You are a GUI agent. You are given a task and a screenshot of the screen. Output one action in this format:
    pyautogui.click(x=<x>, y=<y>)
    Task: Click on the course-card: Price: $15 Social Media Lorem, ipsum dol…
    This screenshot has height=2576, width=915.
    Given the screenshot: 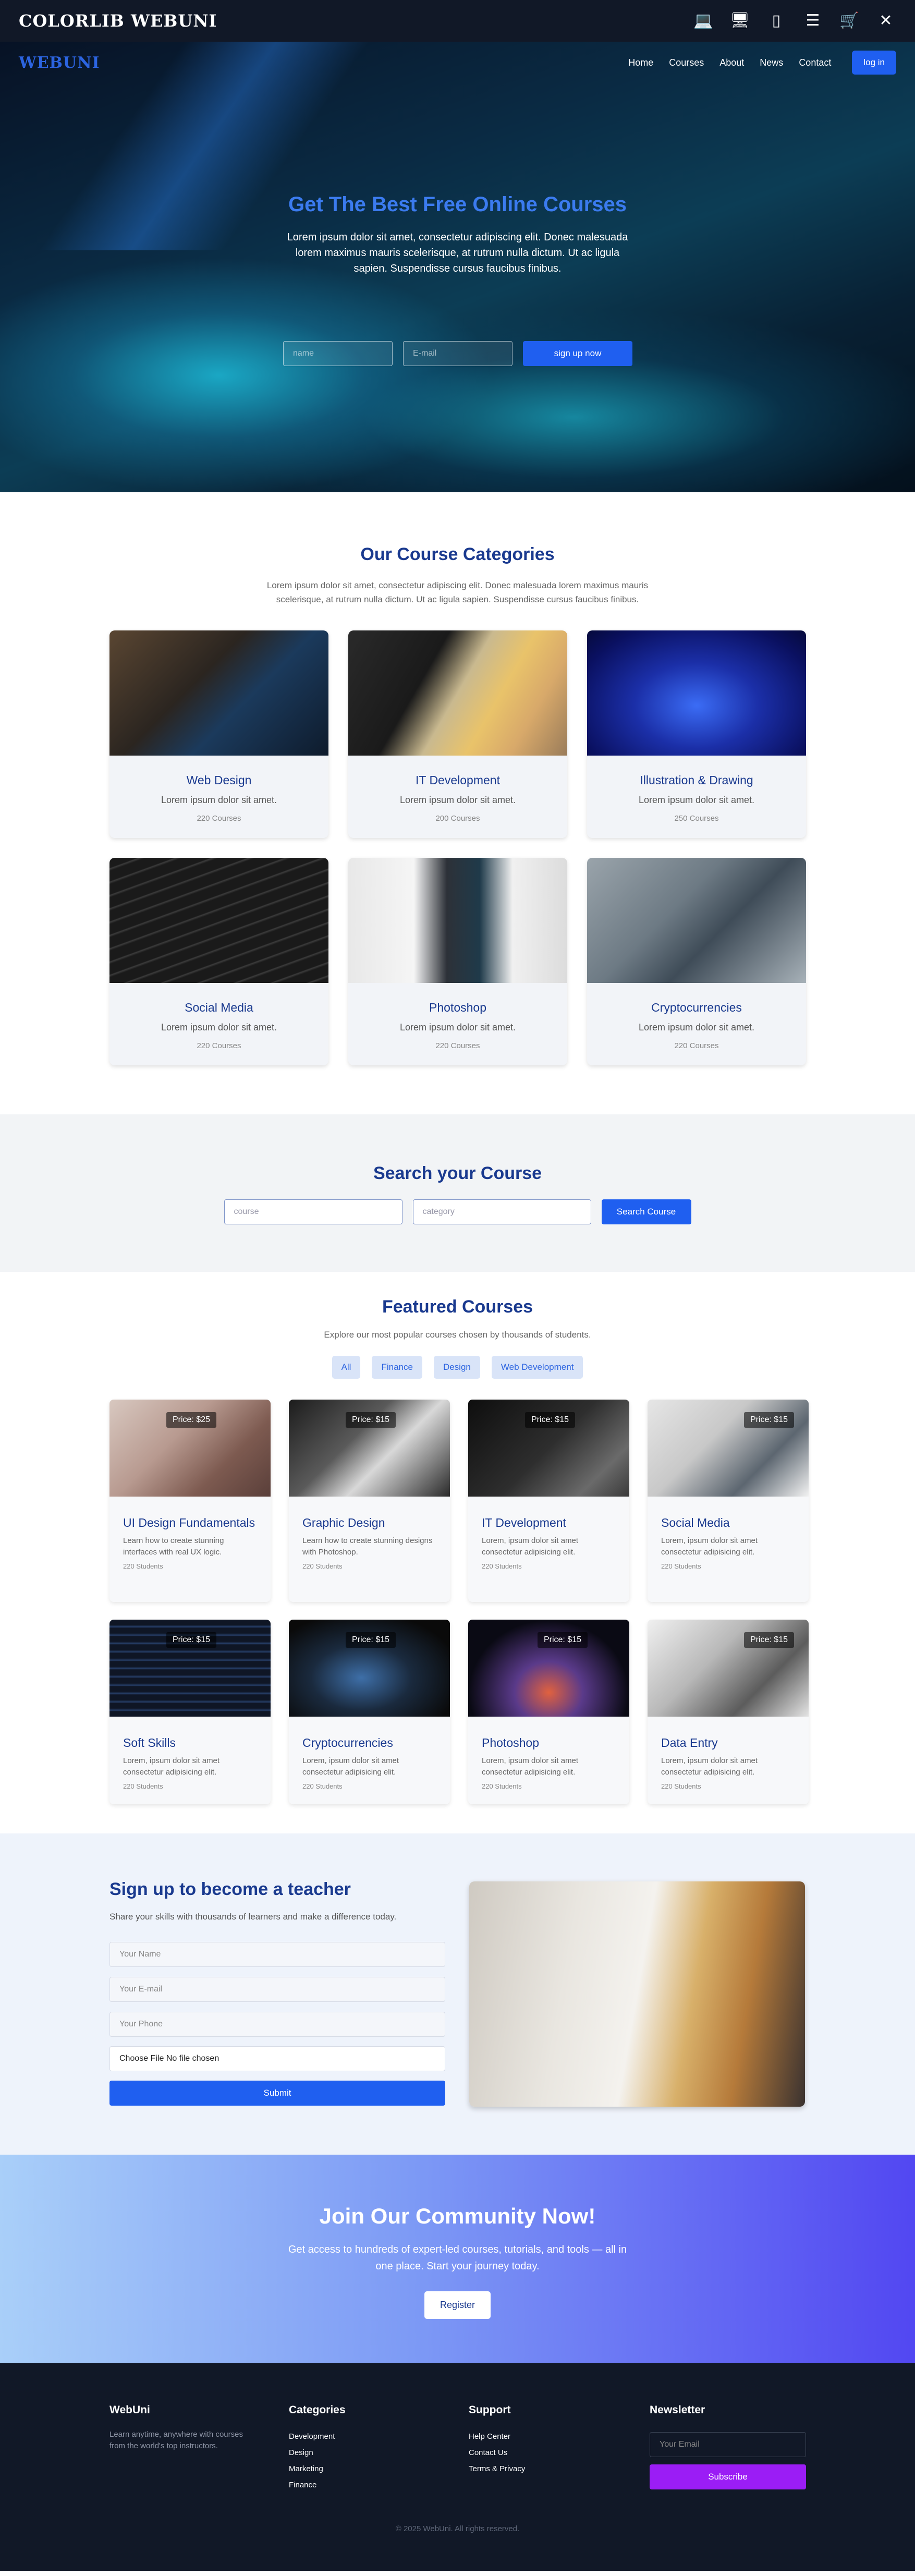 What is the action you would take?
    pyautogui.click(x=729, y=1501)
    